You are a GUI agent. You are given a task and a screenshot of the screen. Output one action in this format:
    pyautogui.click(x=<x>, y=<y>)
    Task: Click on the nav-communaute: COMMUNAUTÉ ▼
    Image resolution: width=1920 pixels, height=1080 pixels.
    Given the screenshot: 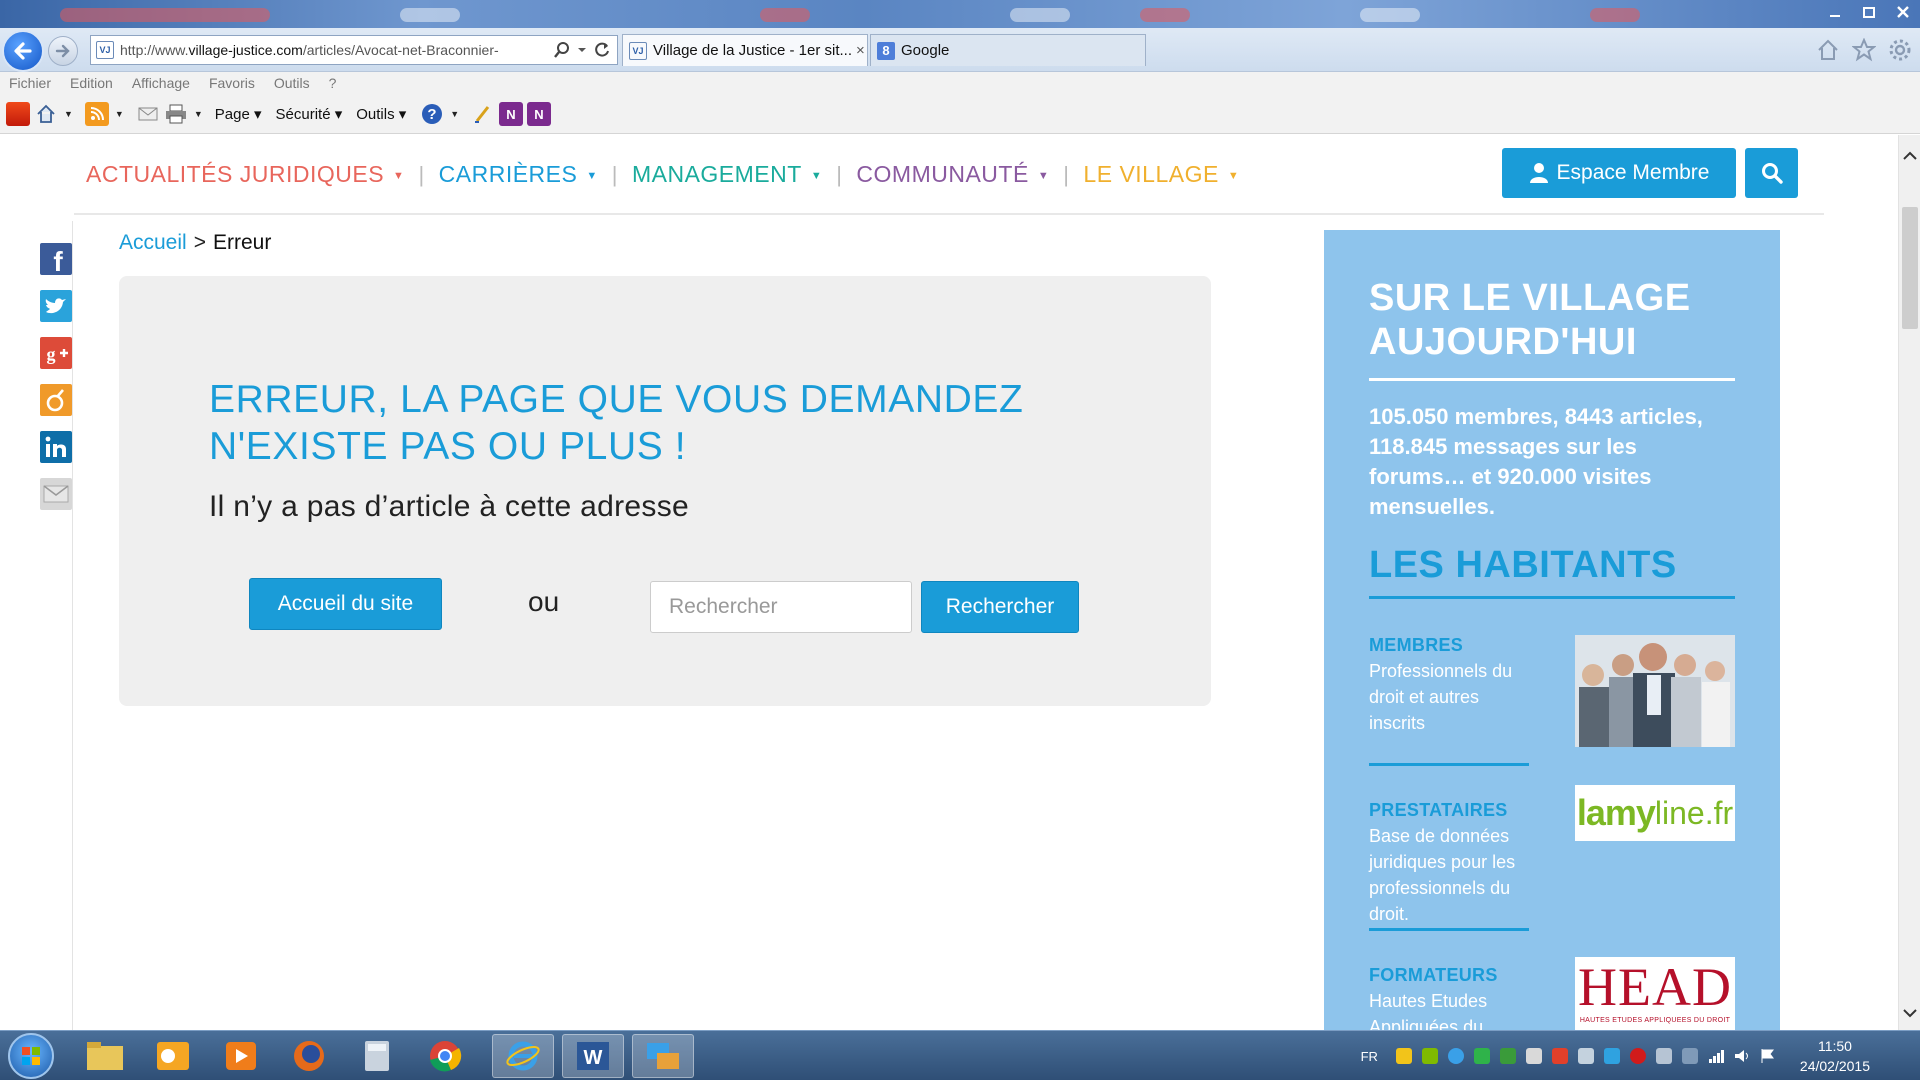 What is the action you would take?
    pyautogui.click(x=952, y=174)
    